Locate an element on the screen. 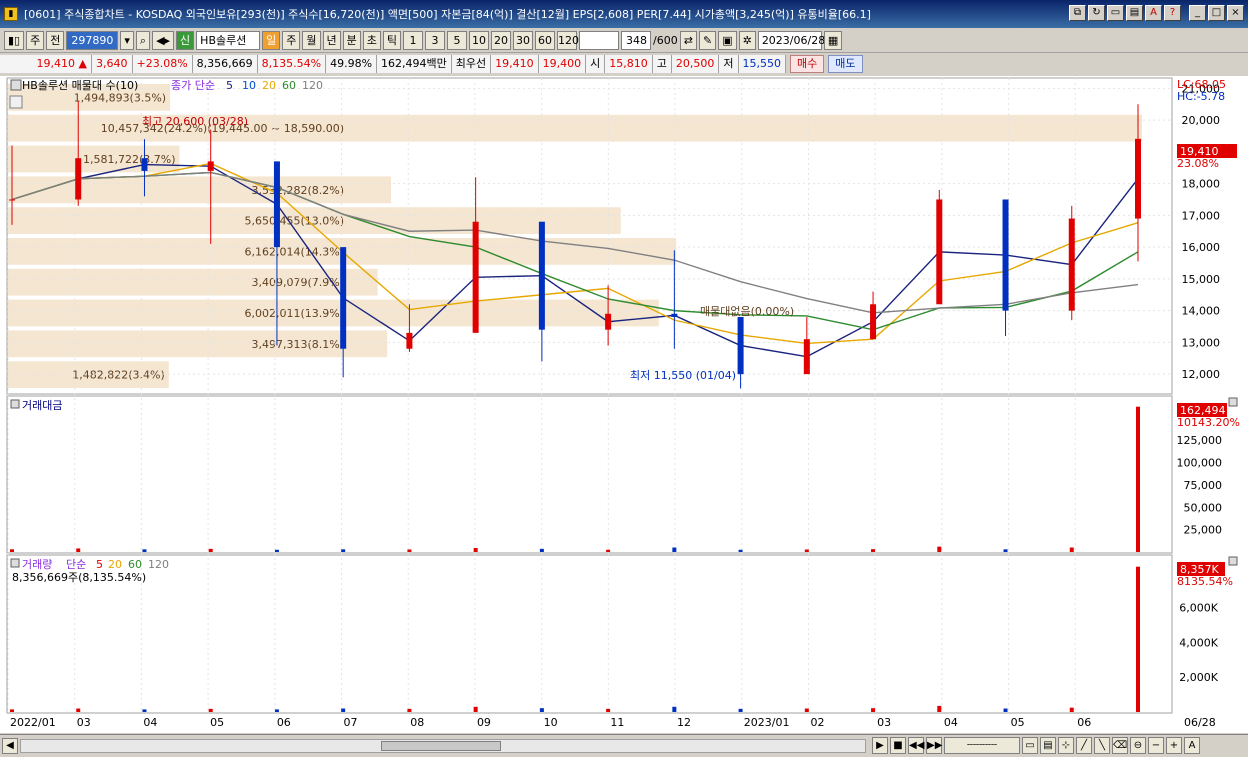 This screenshot has height=757, width=1248. prev-button: 전 is located at coordinates (55, 40).